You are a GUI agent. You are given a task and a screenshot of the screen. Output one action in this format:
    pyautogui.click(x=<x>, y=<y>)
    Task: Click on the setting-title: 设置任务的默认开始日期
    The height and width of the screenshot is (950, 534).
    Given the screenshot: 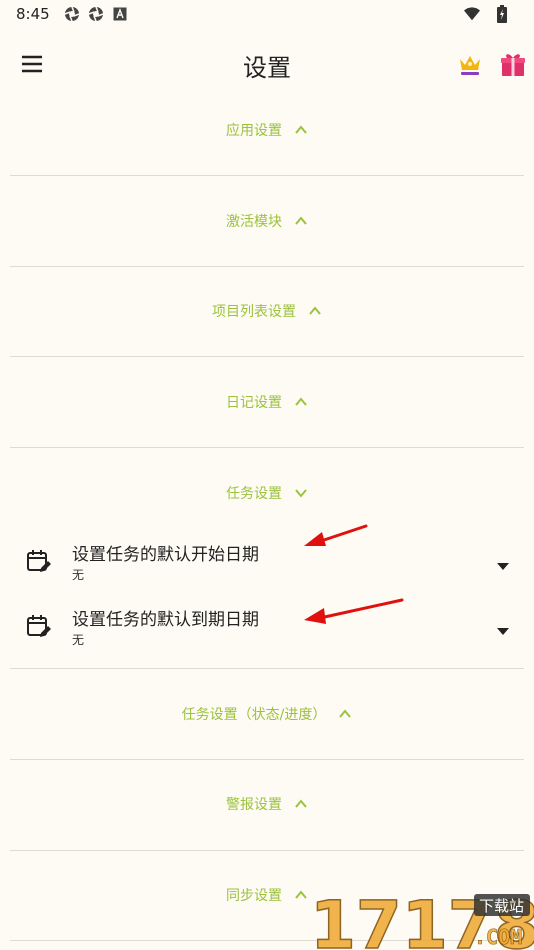 What is the action you would take?
    pyautogui.click(x=165, y=555)
    